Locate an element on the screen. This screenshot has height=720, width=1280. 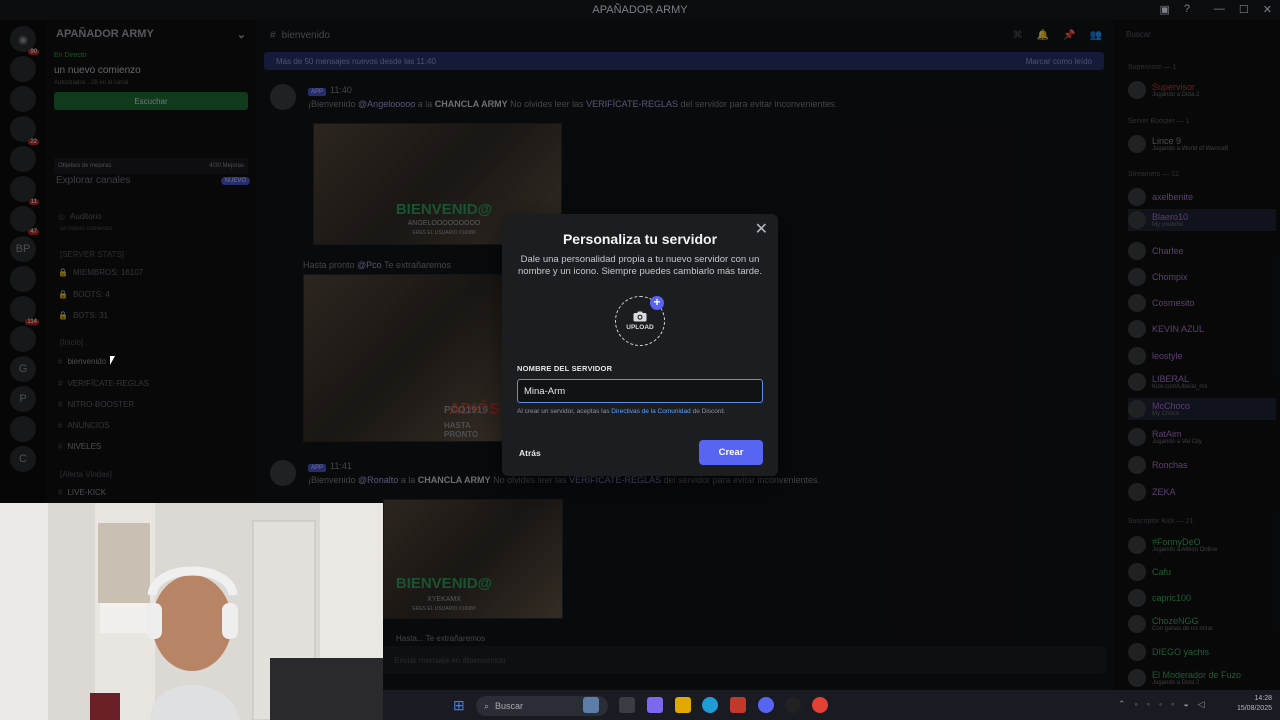
copilot-icon is located at coordinates (655, 705).